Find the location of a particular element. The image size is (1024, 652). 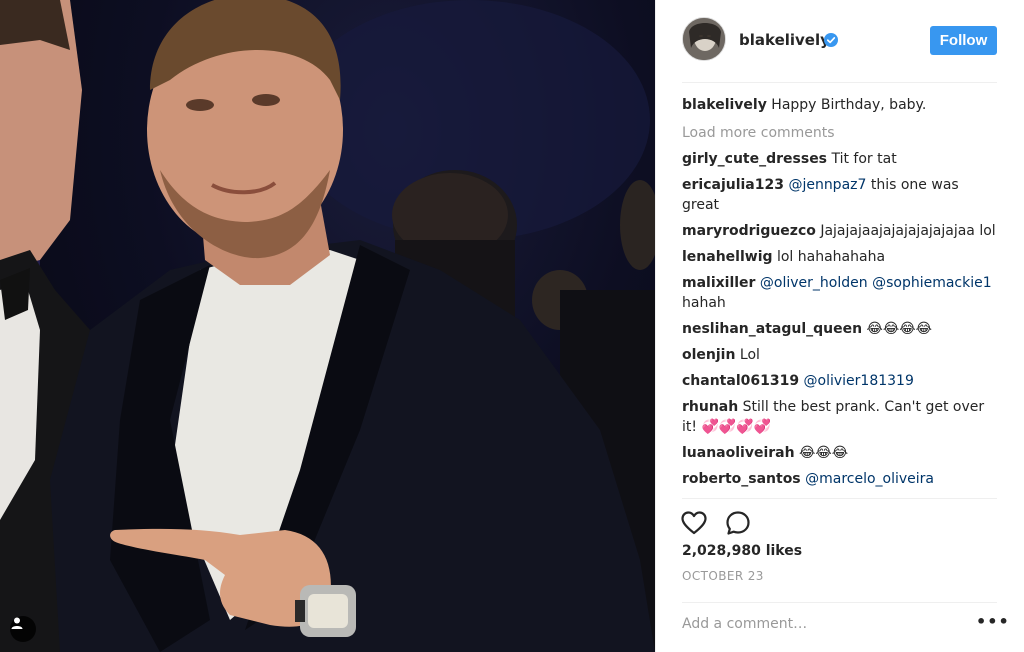

comment-mention-link: @oliver_holden is located at coordinates (814, 283).